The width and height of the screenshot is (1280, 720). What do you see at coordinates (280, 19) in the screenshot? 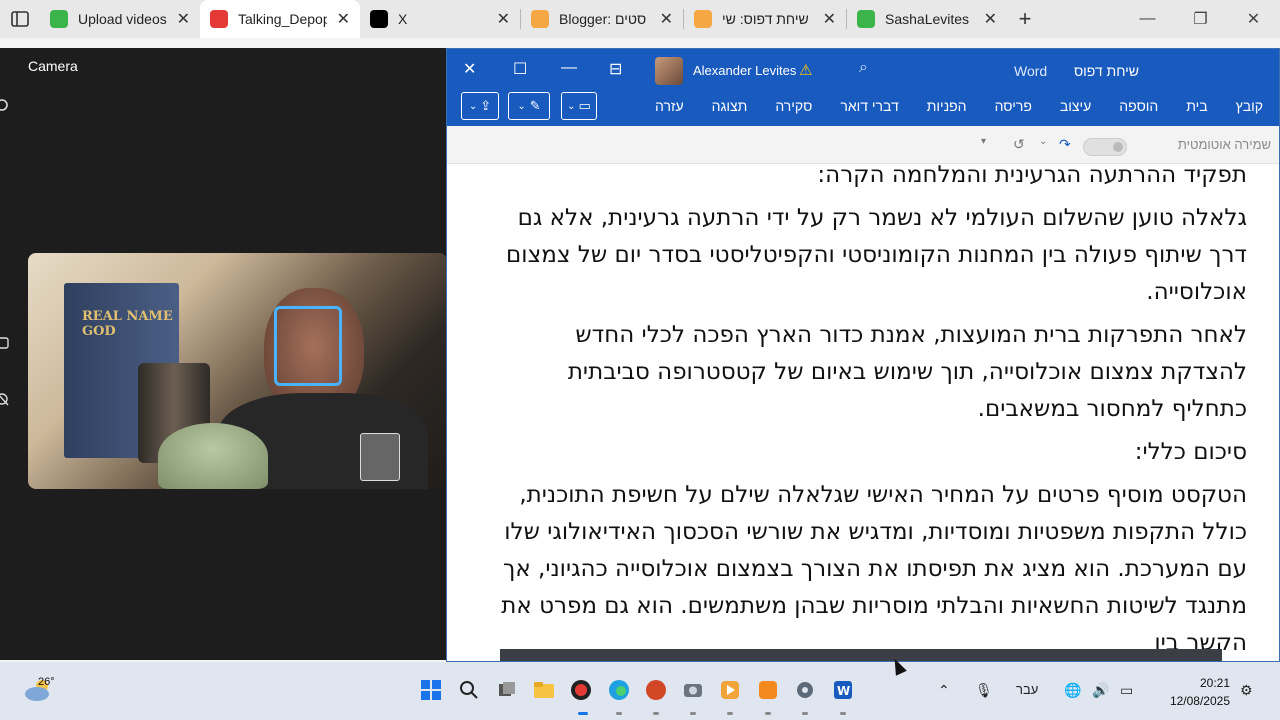
I see `tab-talking-depop: Talking_Depop ✕` at bounding box center [280, 19].